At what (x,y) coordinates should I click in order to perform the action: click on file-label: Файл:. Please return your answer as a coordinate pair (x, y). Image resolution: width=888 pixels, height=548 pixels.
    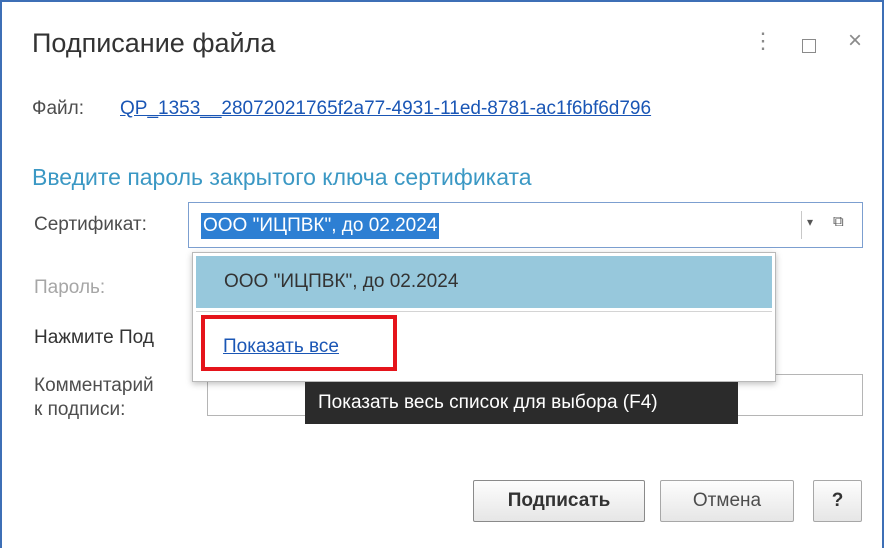
    Looking at the image, I should click on (58, 108).